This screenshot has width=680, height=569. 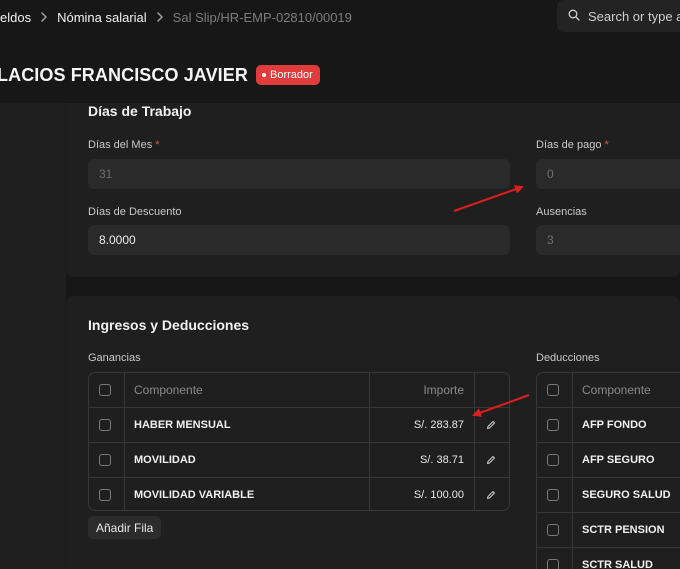 I want to click on component-cell: SEGURO SALUD, so click(x=626, y=495).